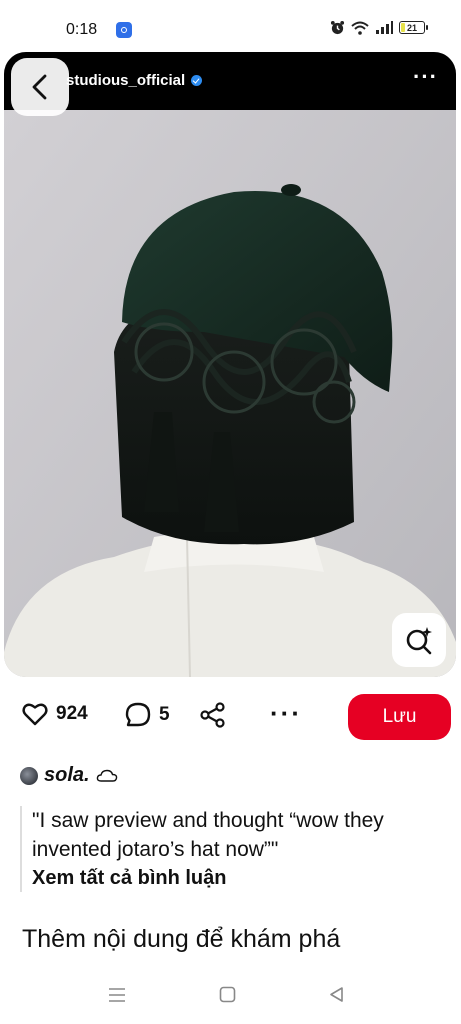 The height and width of the screenshot is (1024, 461). I want to click on back-button, so click(40, 87).